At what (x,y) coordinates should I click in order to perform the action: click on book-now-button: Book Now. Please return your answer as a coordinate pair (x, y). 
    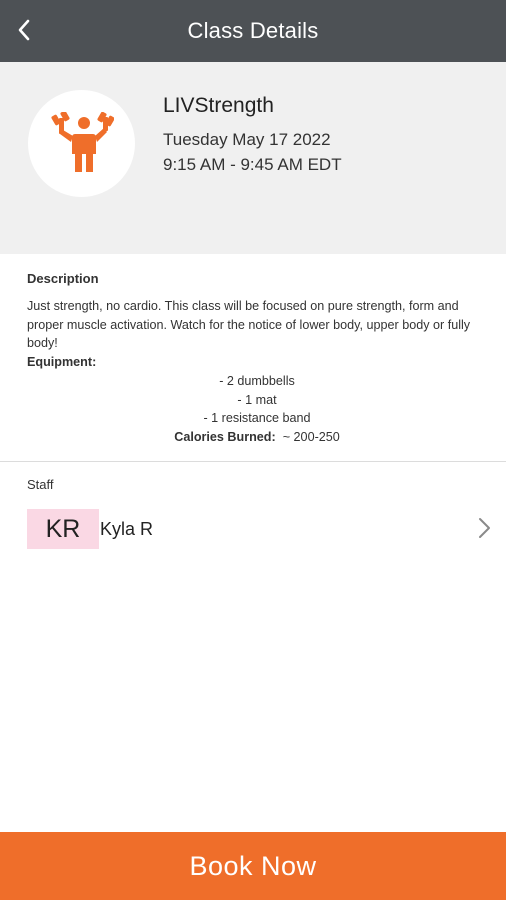
    Looking at the image, I should click on (253, 866).